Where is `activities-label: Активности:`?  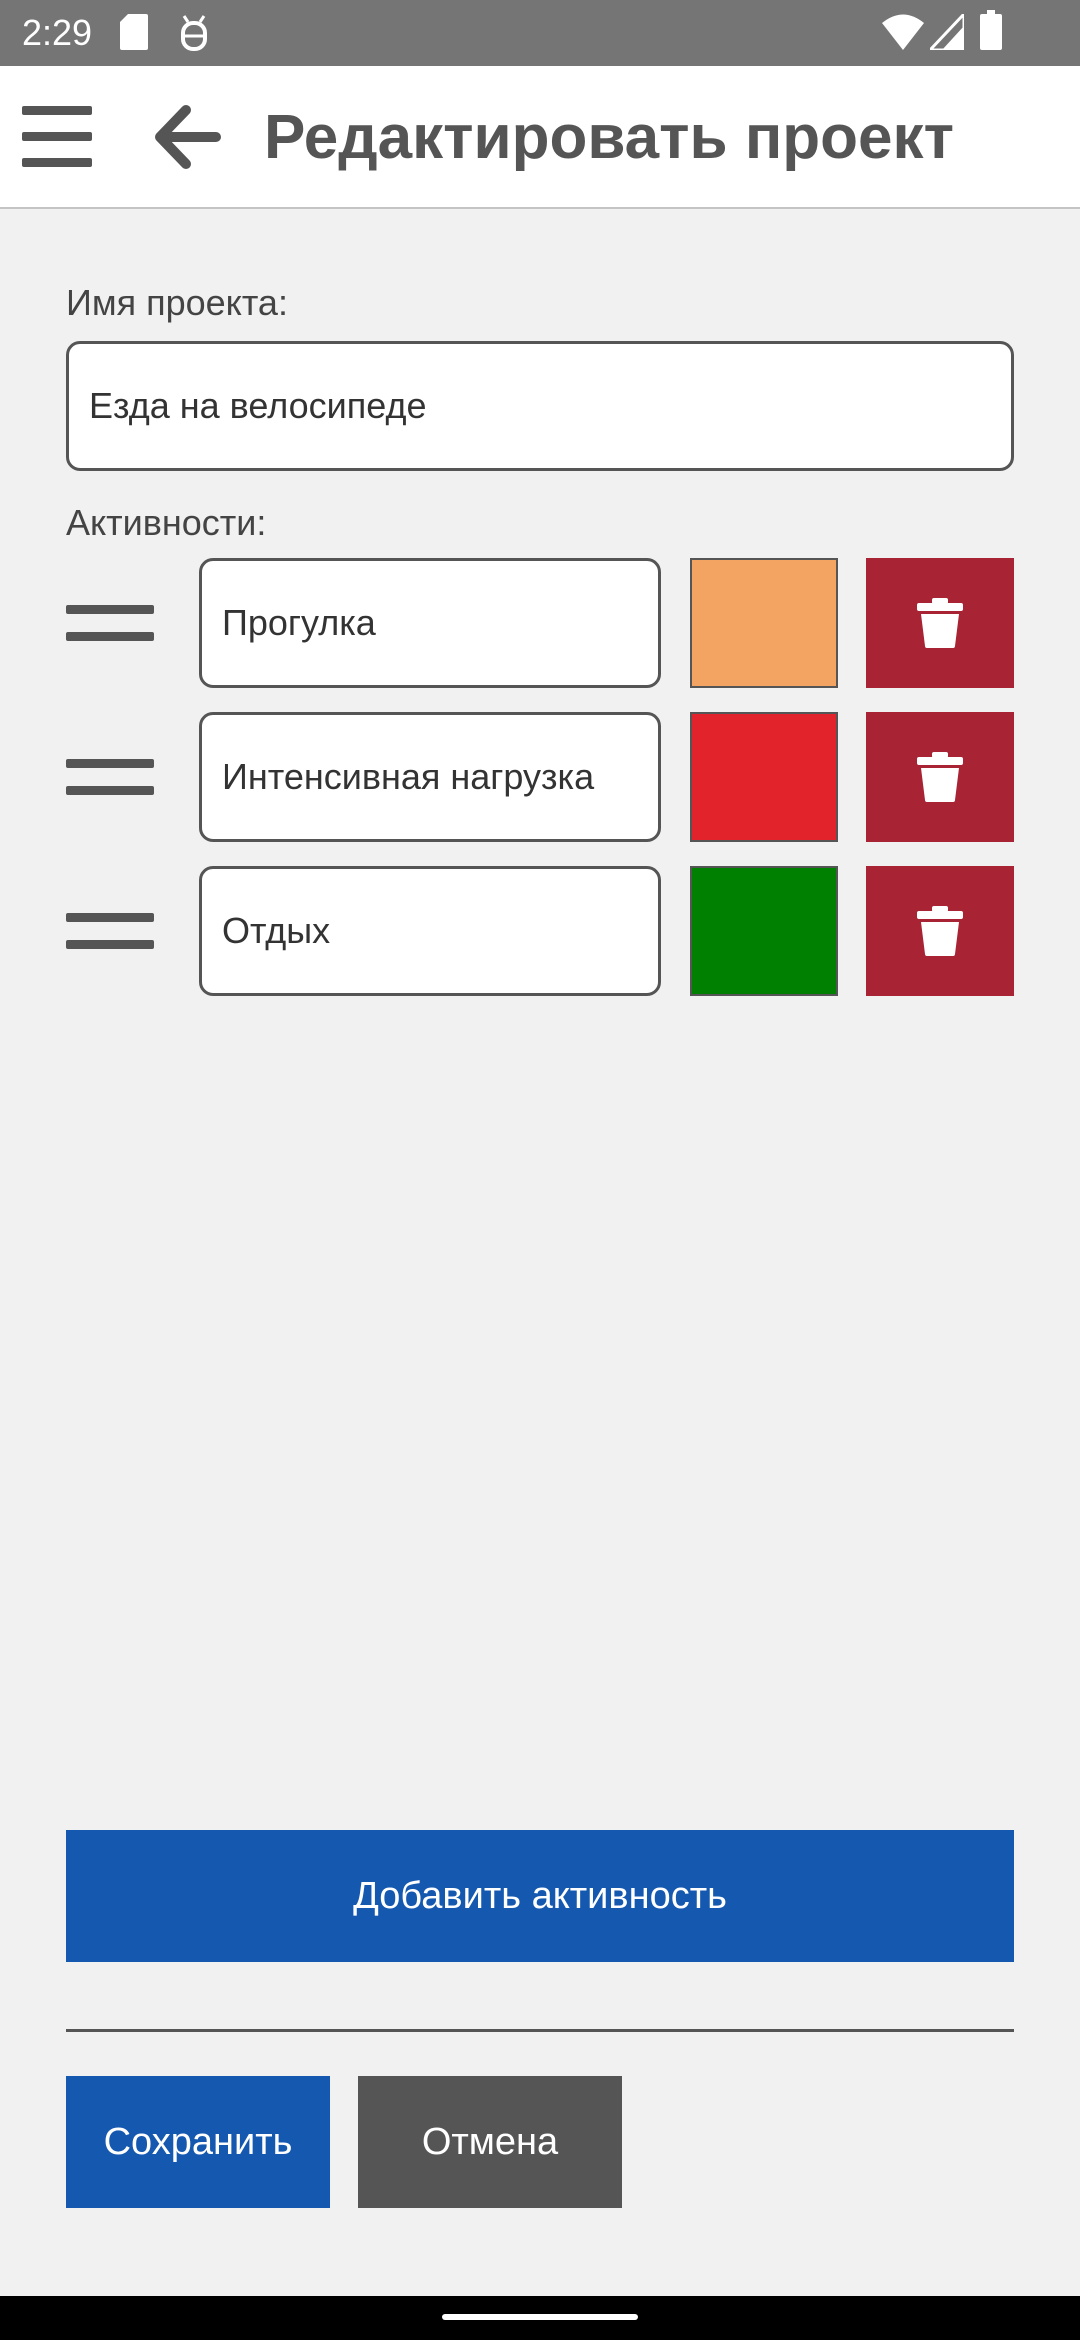 activities-label: Активности: is located at coordinates (166, 522).